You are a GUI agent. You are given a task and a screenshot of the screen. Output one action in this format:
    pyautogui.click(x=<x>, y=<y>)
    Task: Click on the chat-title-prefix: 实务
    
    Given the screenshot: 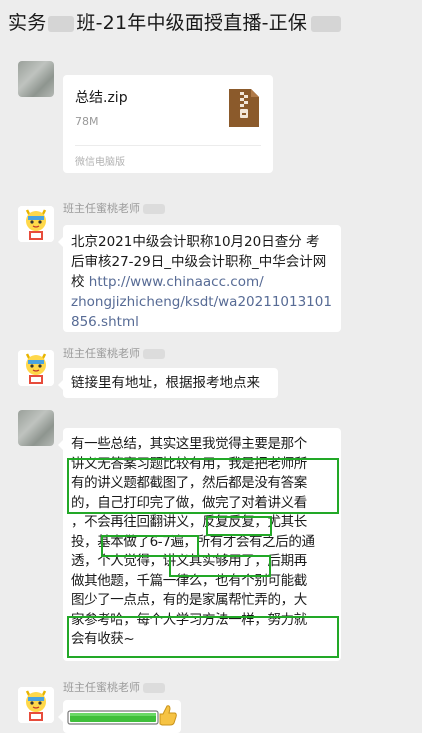 What is the action you would take?
    pyautogui.click(x=27, y=23)
    